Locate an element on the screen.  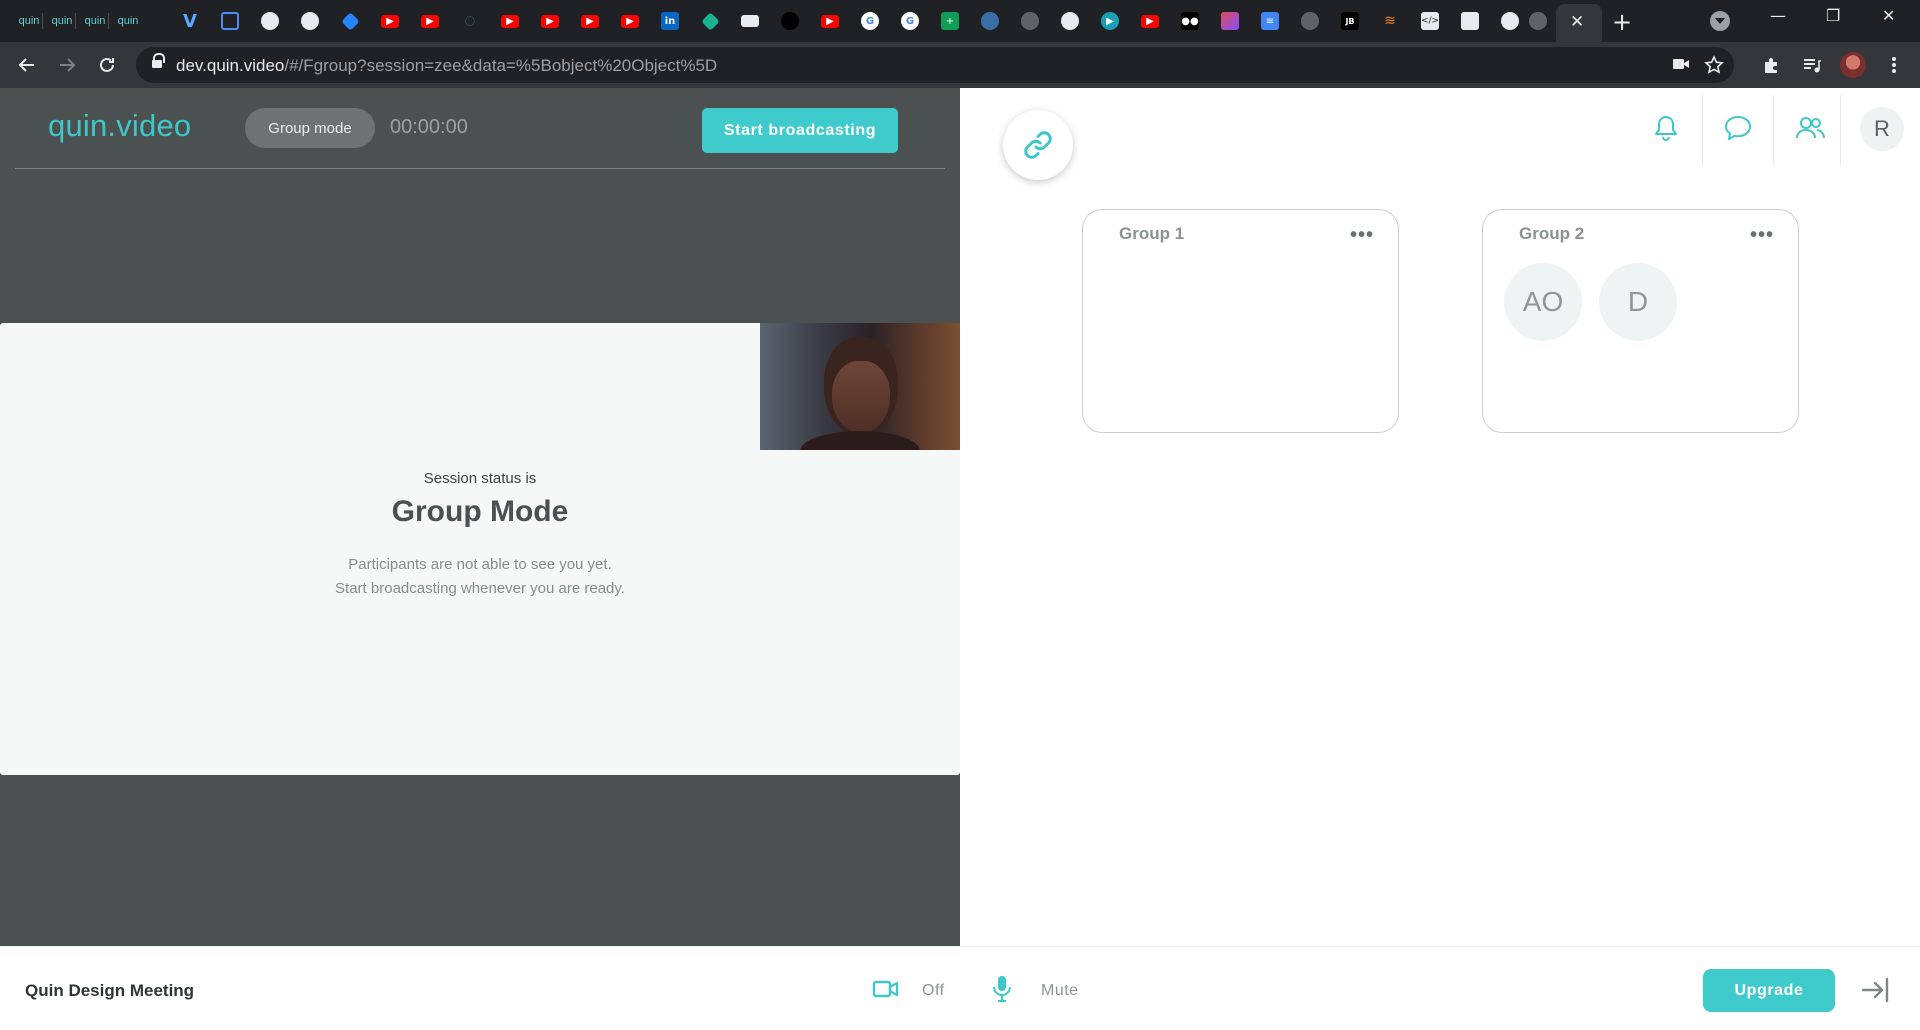
tab-docs: ≡ is located at coordinates (1270, 21).